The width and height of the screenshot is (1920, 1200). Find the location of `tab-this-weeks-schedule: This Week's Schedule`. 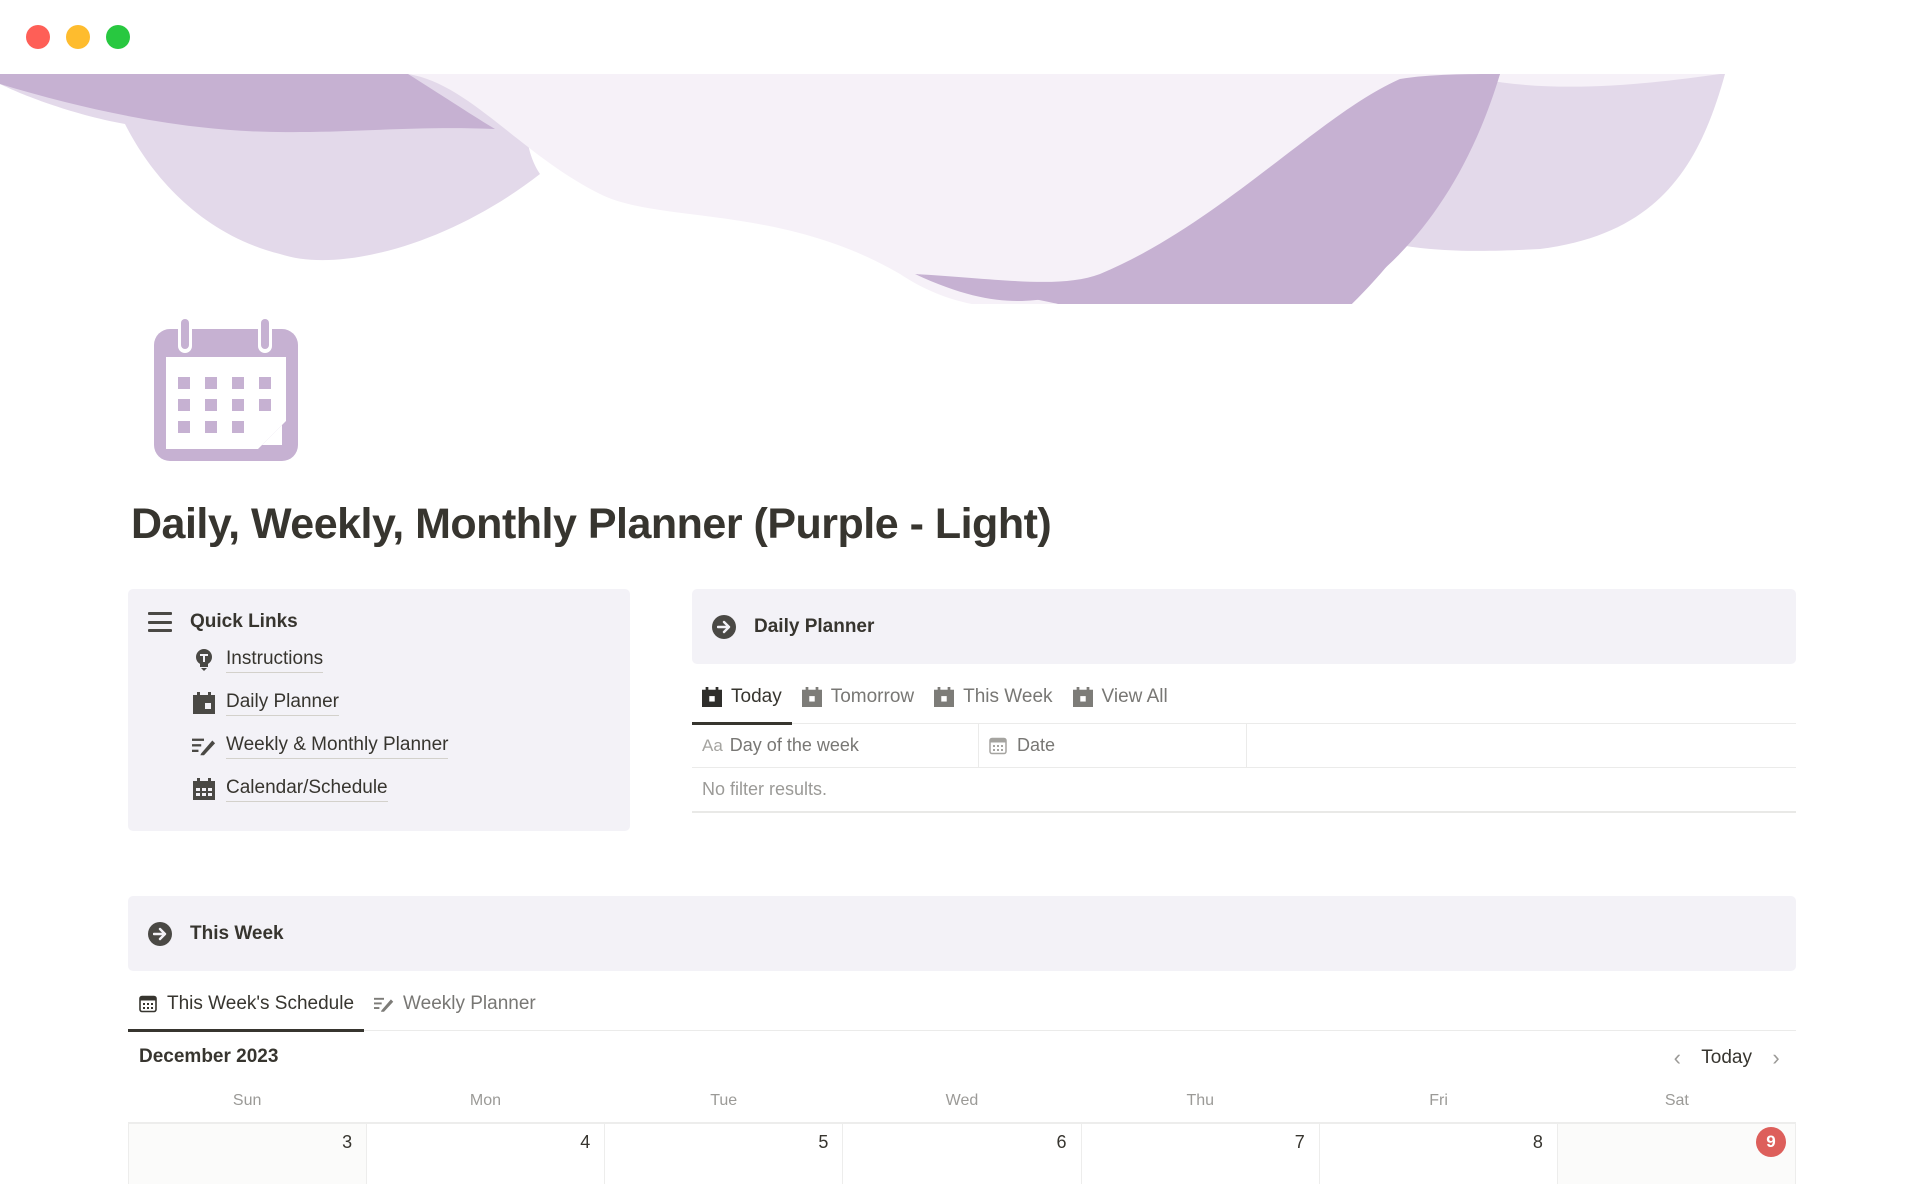

tab-this-weeks-schedule: This Week's Schedule is located at coordinates (246, 1005).